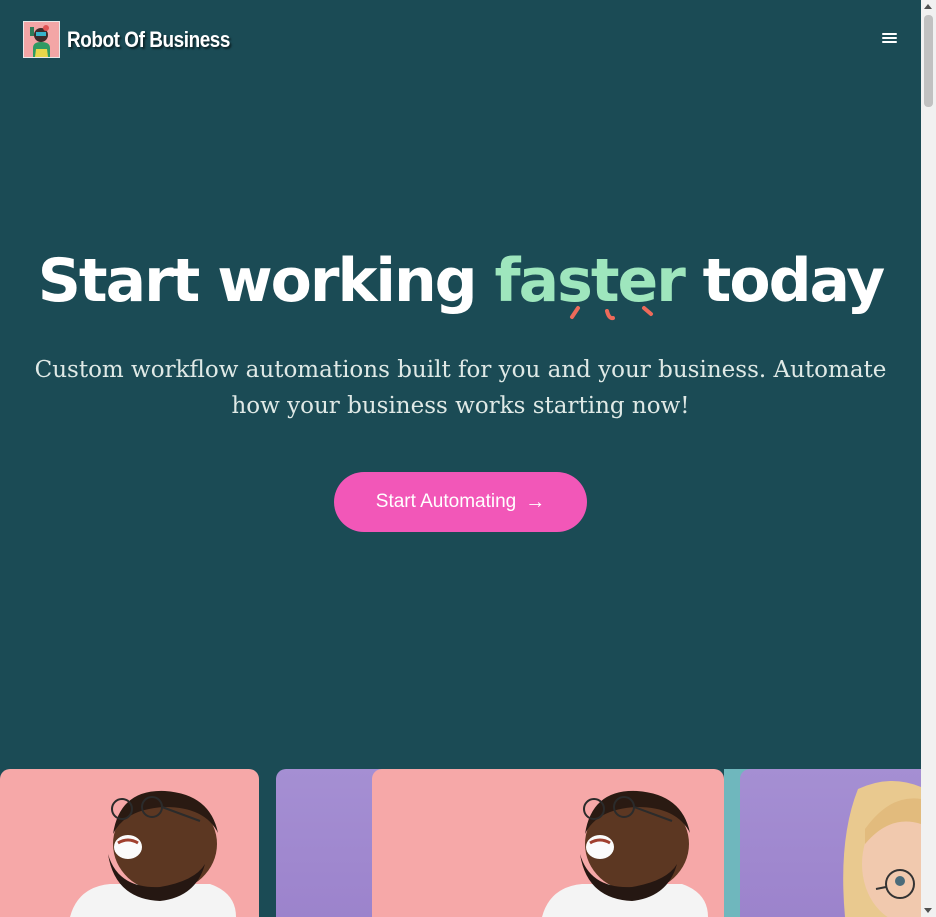 This screenshot has width=936, height=917. I want to click on robot-portrait-icon, so click(41, 39).